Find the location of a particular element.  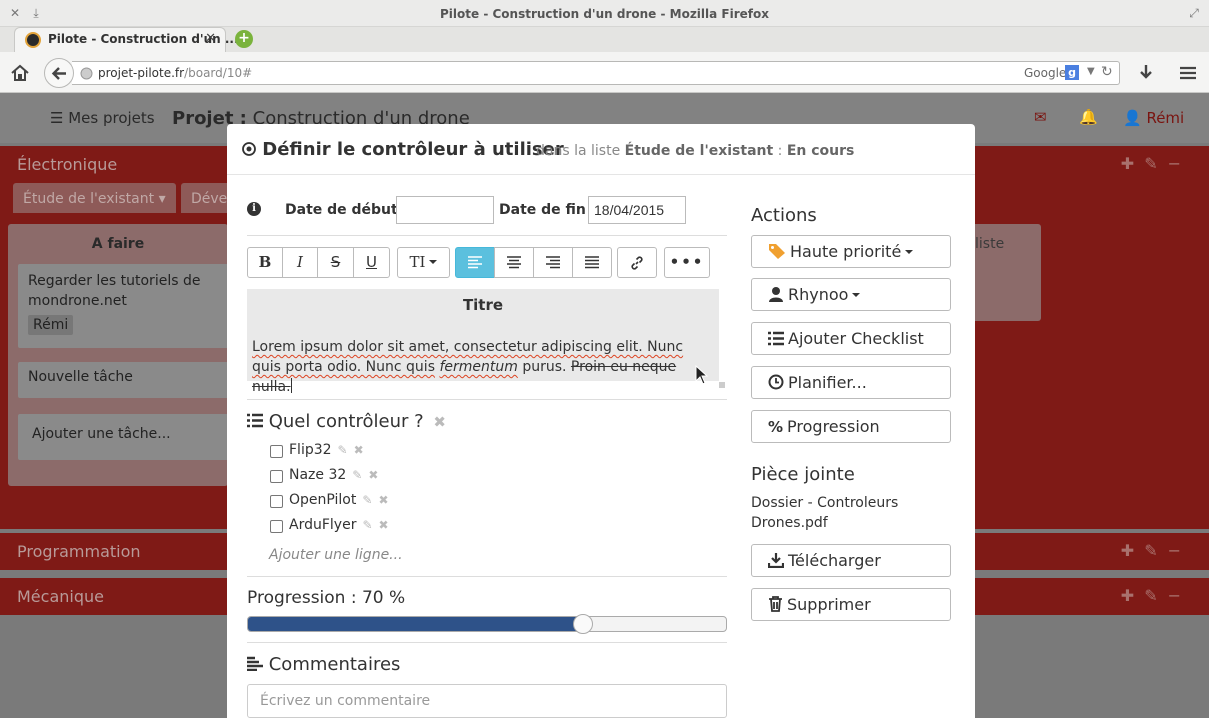

checkbox-naze32 is located at coordinates (276, 476).